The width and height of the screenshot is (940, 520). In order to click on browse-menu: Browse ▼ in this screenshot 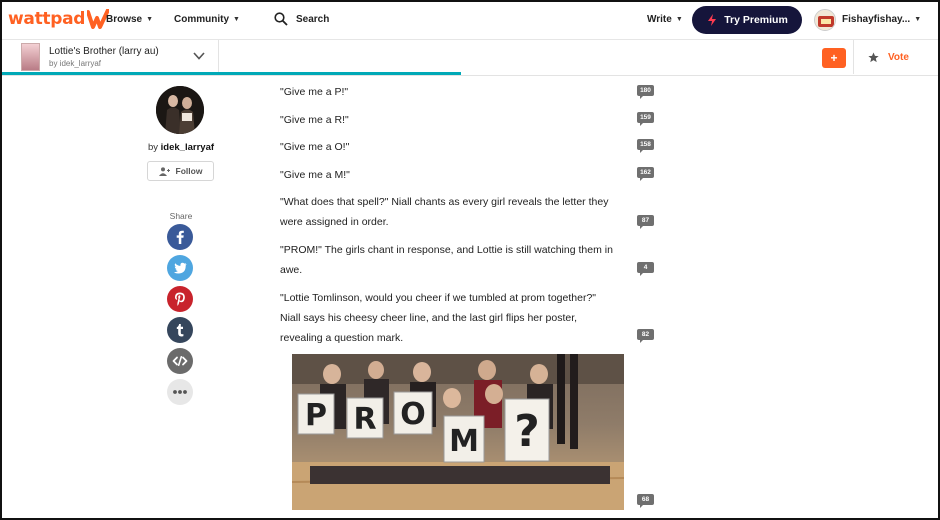, I will do `click(129, 19)`.